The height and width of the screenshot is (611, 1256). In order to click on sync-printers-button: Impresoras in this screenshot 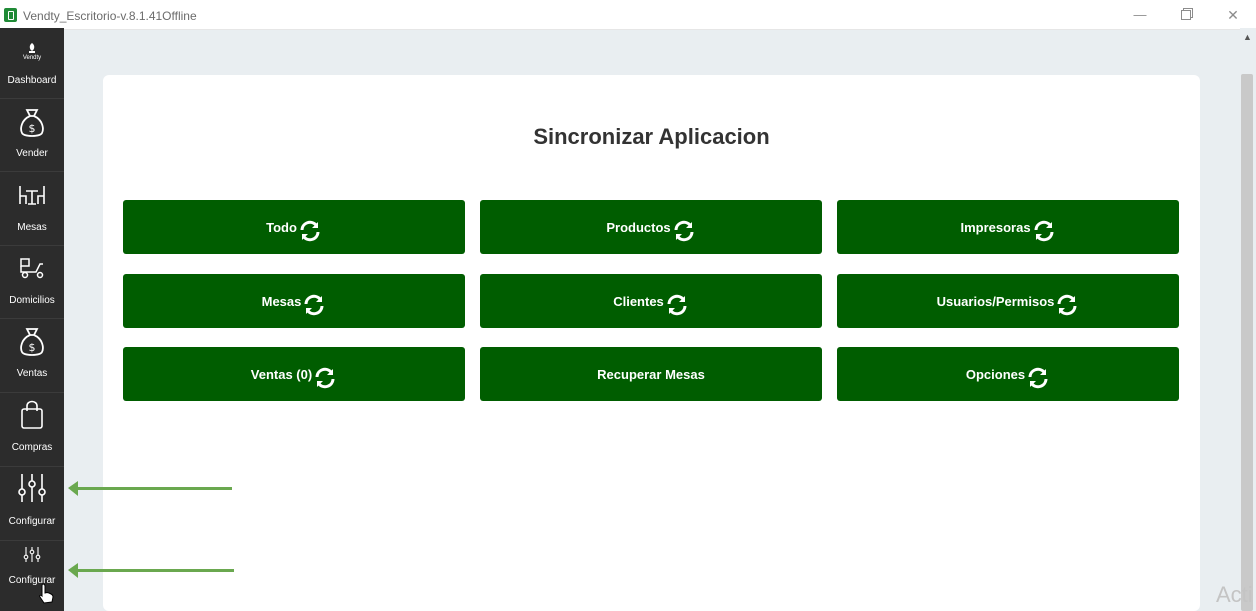, I will do `click(1008, 227)`.